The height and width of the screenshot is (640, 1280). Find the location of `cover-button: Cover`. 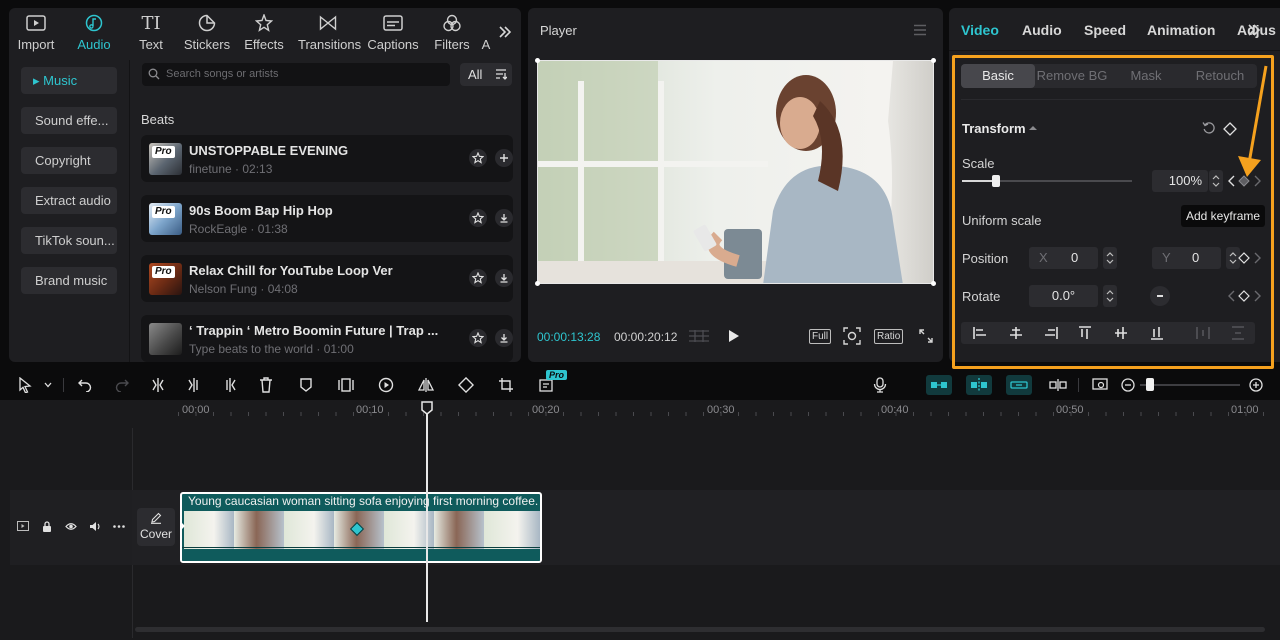

cover-button: Cover is located at coordinates (156, 527).